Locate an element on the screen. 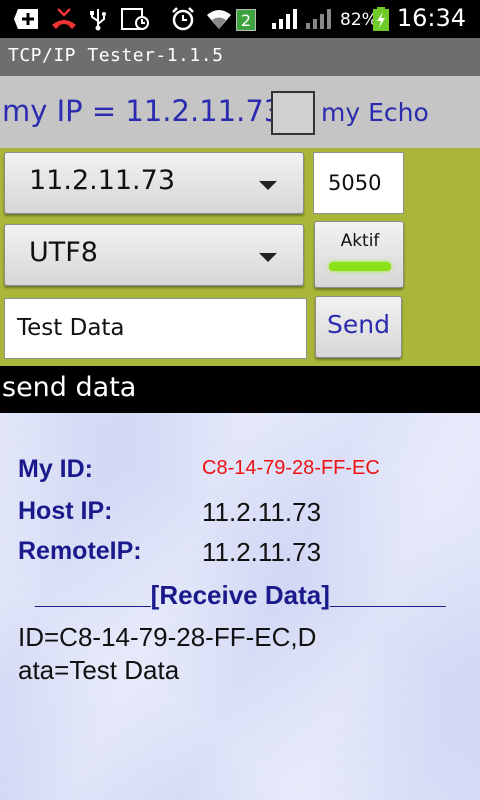 This screenshot has width=480, height=800. port-input: 5050 is located at coordinates (358, 183).